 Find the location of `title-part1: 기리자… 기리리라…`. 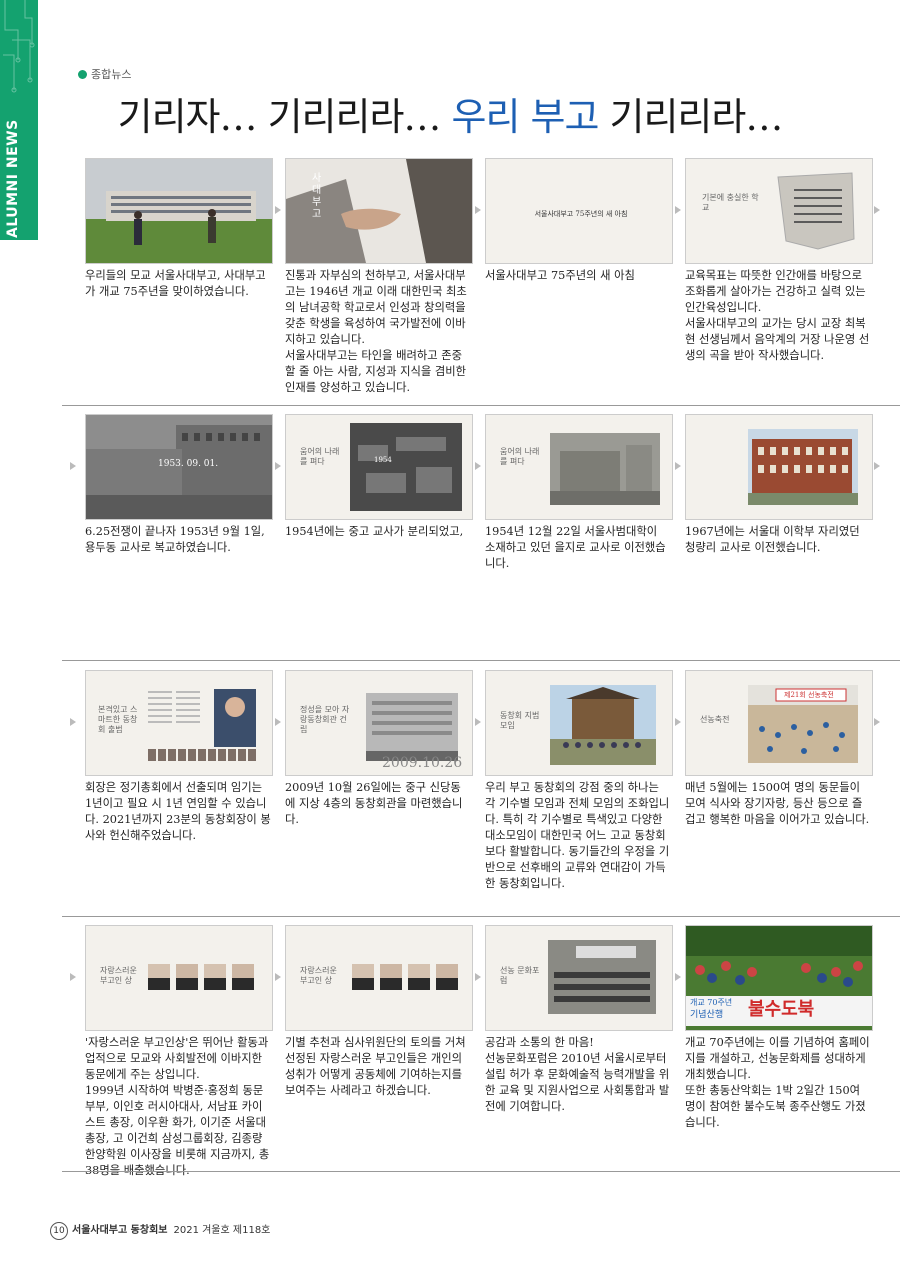

title-part1: 기리자… 기리리라… is located at coordinates (284, 117).